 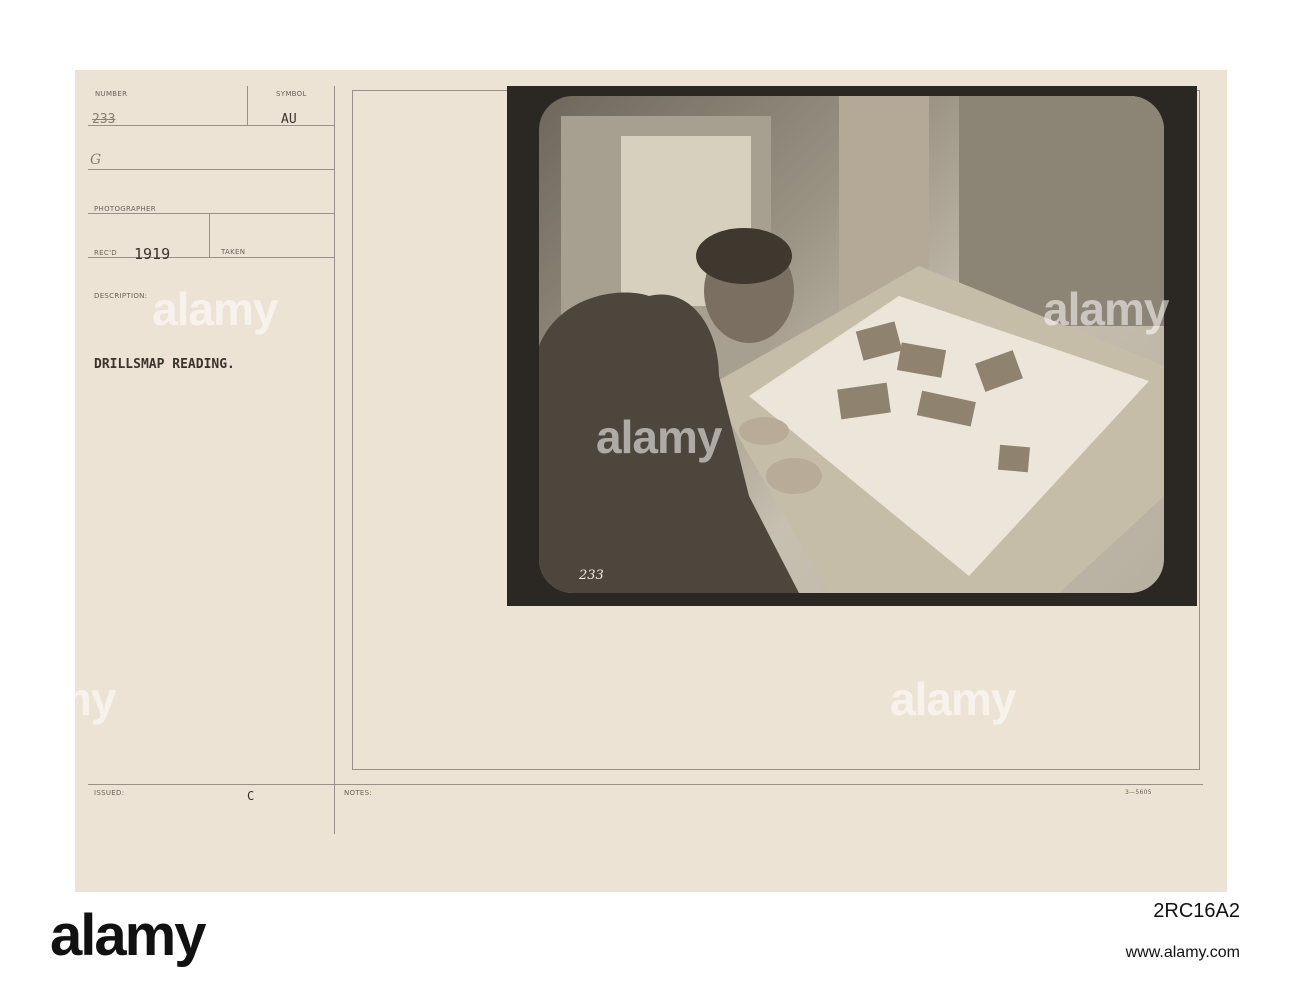 What do you see at coordinates (121, 296) in the screenshot?
I see `description-label: DESCRIPTION:` at bounding box center [121, 296].